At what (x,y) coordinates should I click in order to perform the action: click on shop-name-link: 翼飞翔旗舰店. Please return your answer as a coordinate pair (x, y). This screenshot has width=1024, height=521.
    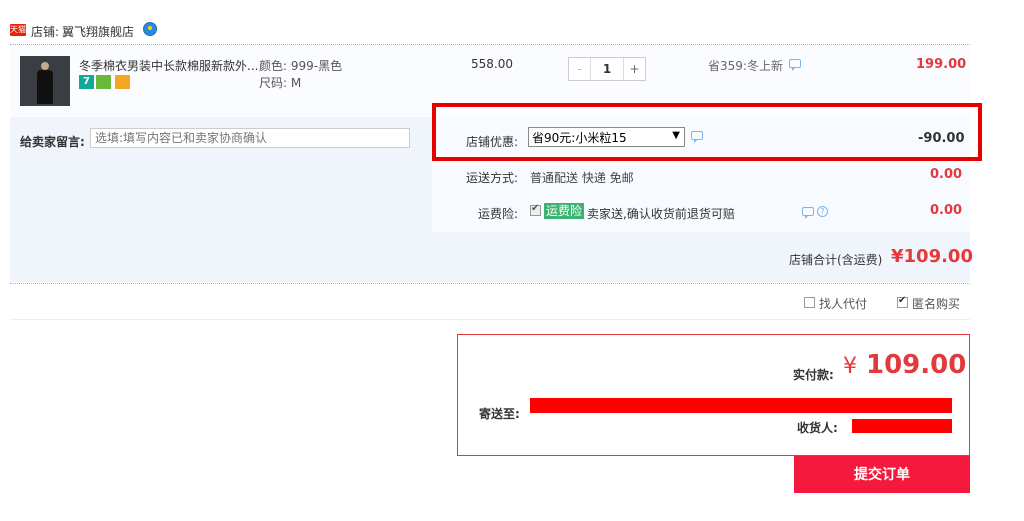
    Looking at the image, I should click on (98, 31).